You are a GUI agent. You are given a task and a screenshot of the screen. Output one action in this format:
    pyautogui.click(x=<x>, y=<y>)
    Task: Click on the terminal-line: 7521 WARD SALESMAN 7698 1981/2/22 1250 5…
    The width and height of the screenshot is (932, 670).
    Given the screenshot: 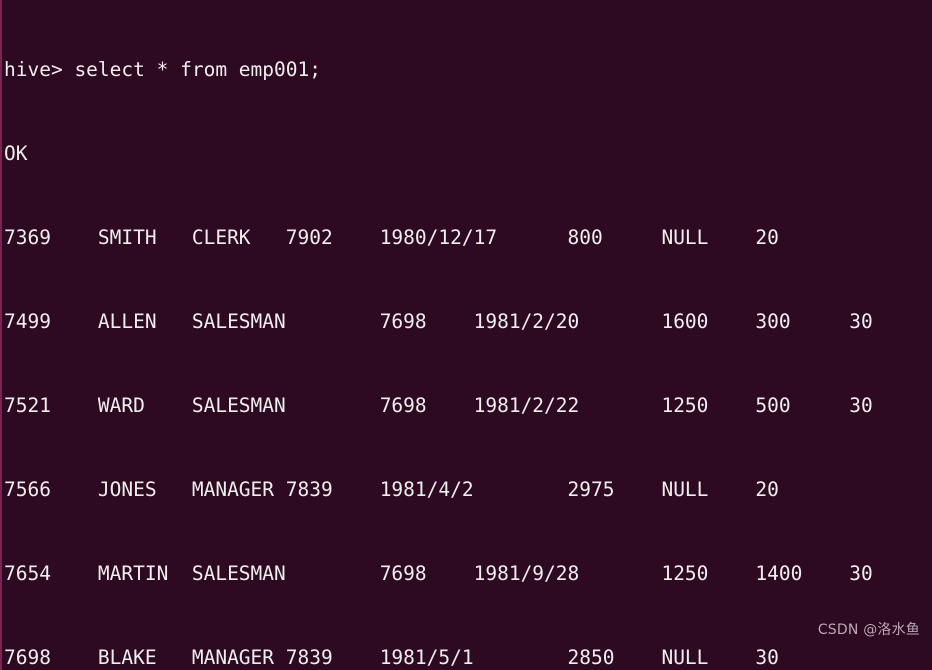 What is the action you would take?
    pyautogui.click(x=438, y=405)
    